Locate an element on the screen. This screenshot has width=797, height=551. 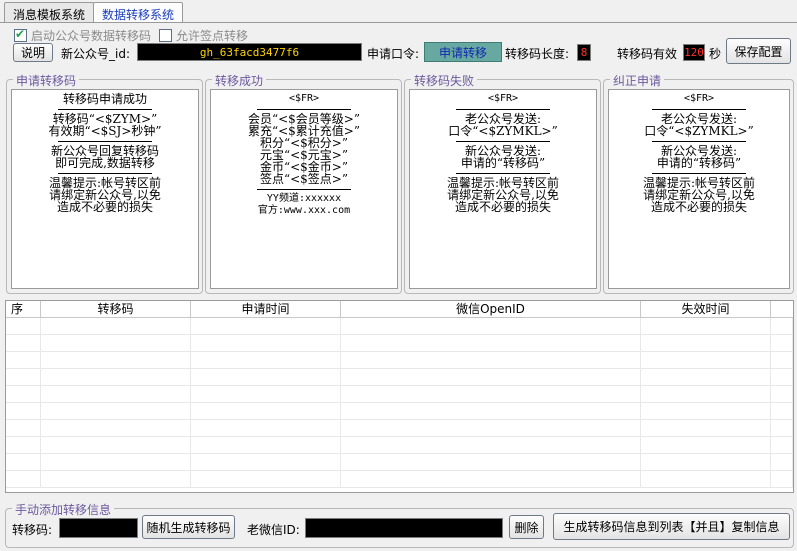
tab-divider is located at coordinates (398, 22).